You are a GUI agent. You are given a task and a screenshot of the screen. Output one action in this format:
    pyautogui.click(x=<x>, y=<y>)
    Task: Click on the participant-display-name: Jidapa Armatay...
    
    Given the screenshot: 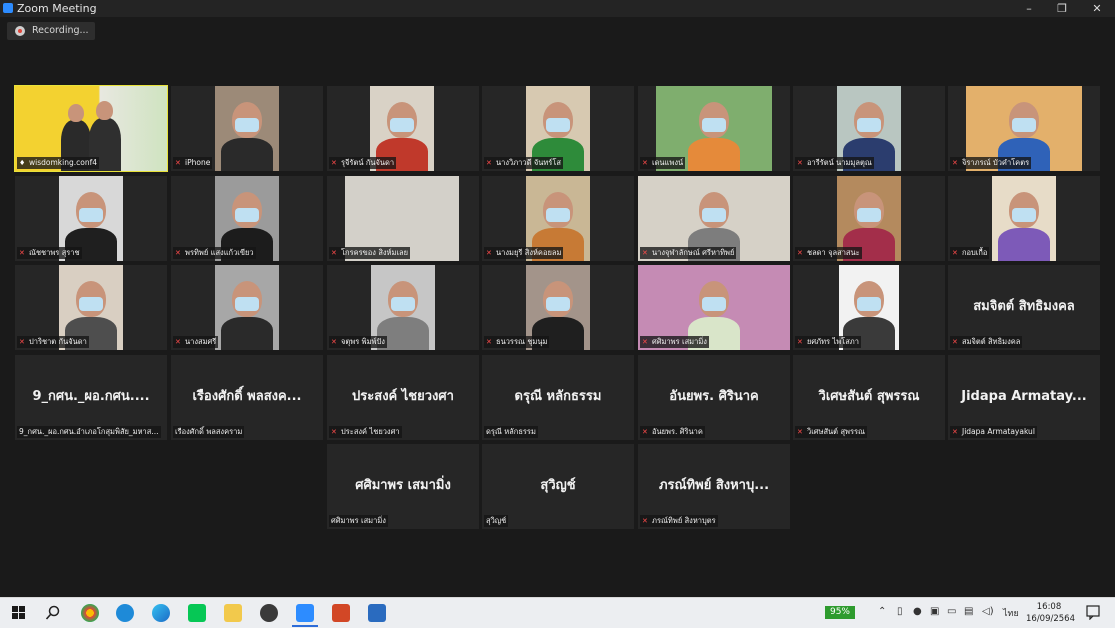 What is the action you would take?
    pyautogui.click(x=1024, y=396)
    